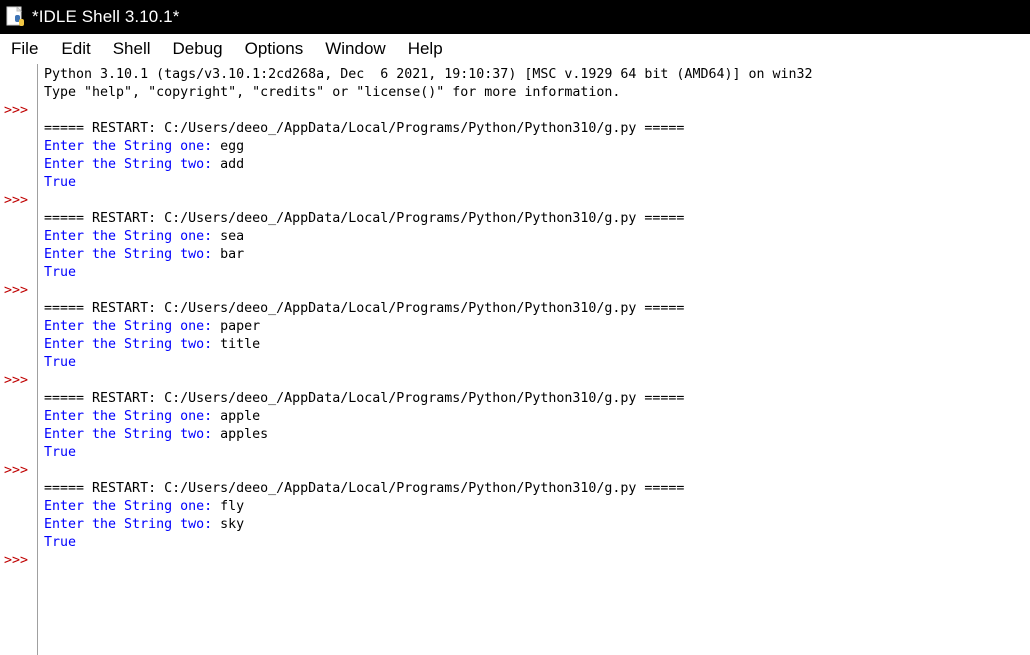  I want to click on user-input: bar, so click(232, 254).